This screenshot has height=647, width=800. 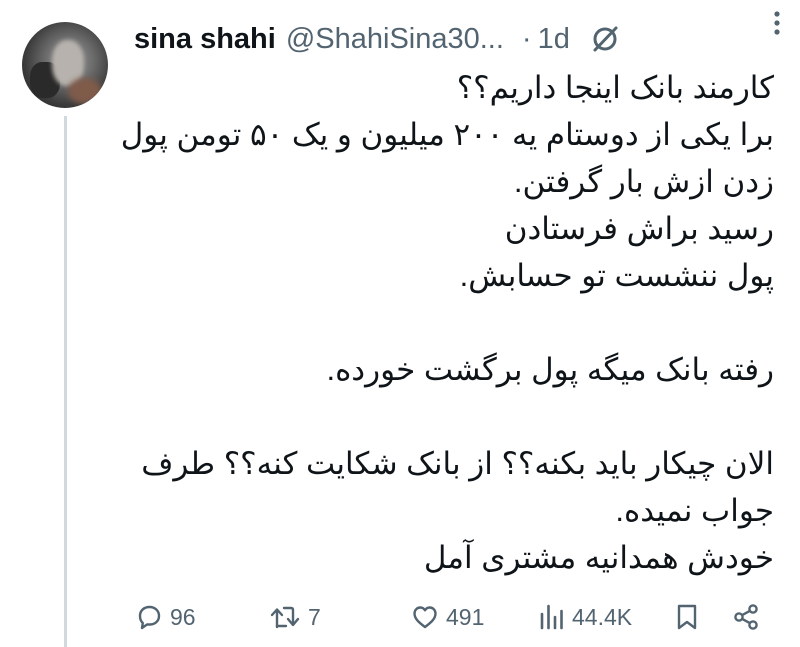 I want to click on tweet-text-line: کارمند بانک اینجا داریم؟؟, so click(x=615, y=87).